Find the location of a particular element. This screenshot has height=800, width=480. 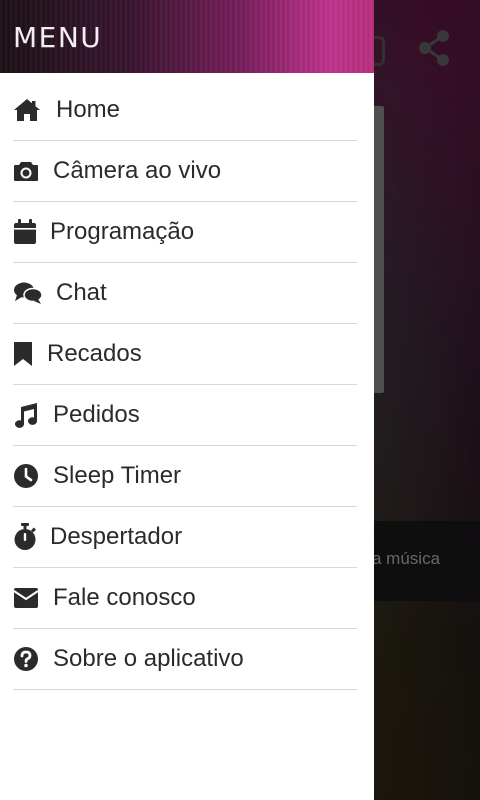

menu-item-contact: Fale conosco is located at coordinates (185, 598).